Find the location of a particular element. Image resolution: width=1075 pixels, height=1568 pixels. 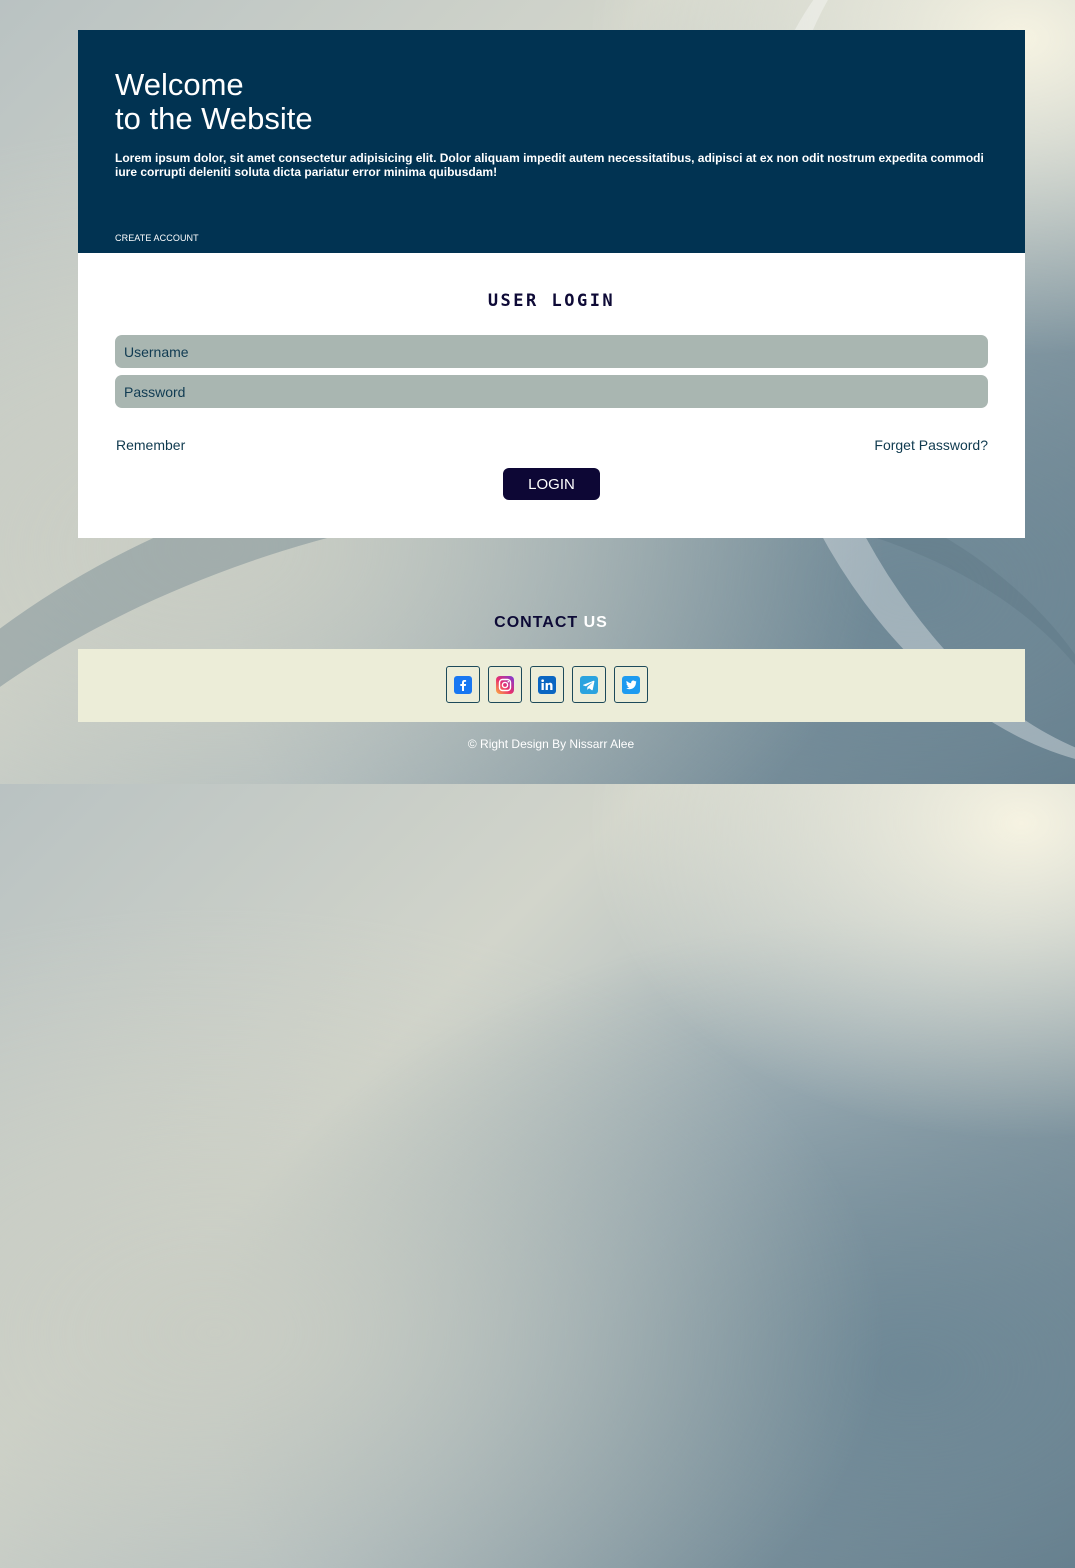

facebook-icon is located at coordinates (463, 684).